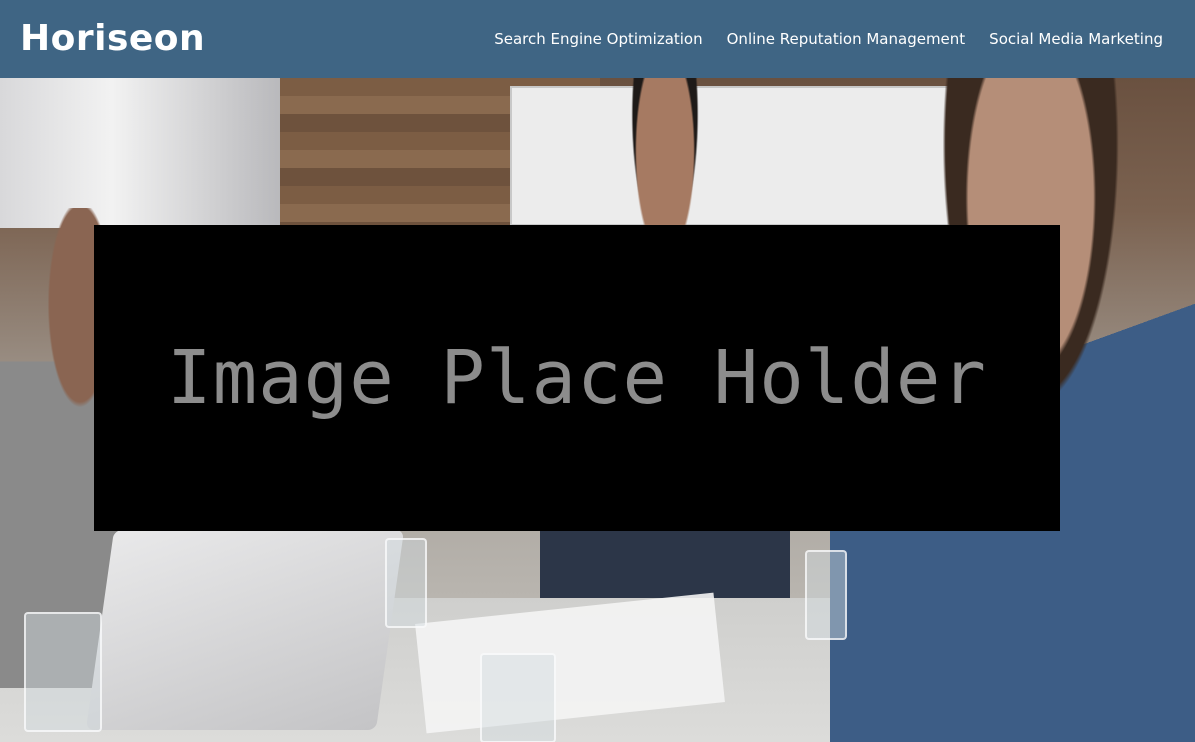 The width and height of the screenshot is (1195, 742). What do you see at coordinates (1076, 39) in the screenshot?
I see `nav-link-social-media-marketing: Social Media Marketing` at bounding box center [1076, 39].